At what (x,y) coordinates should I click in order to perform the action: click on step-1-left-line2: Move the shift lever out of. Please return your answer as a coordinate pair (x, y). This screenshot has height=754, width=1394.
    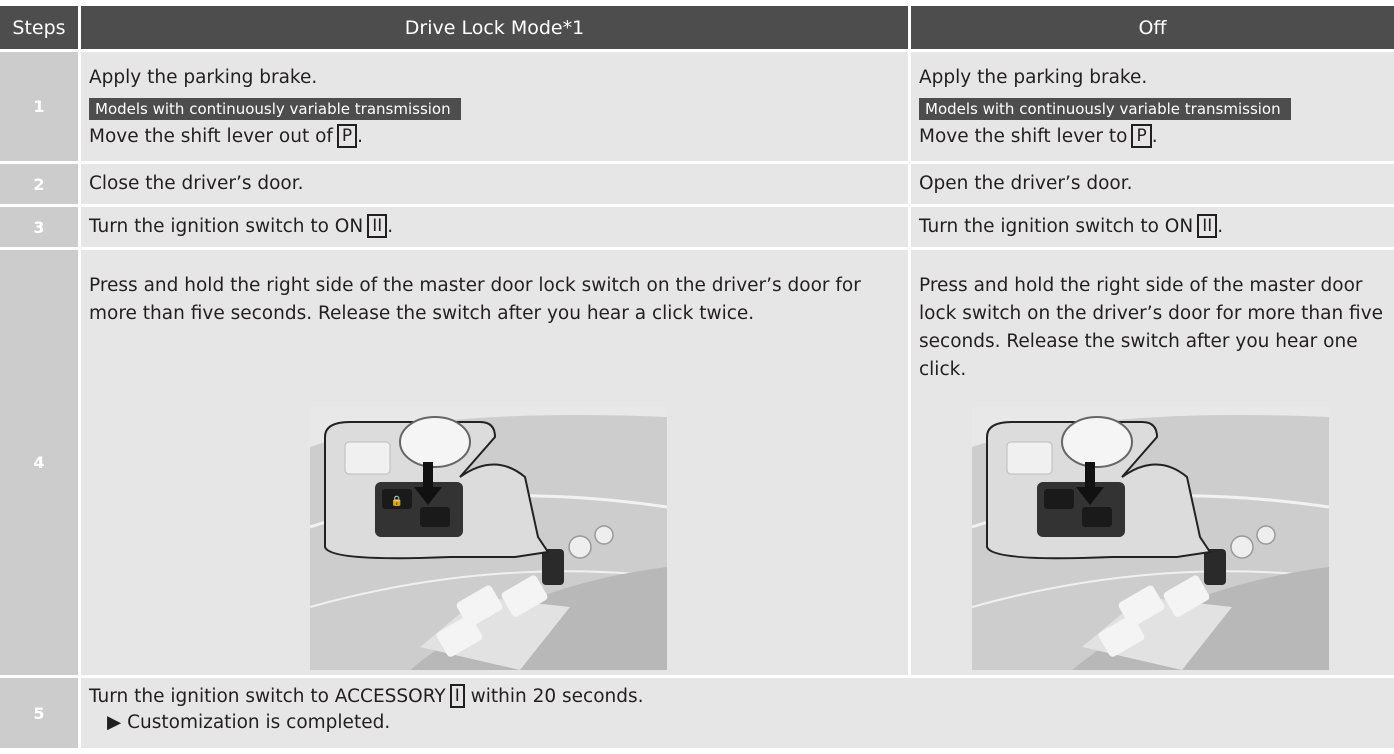
    Looking at the image, I should click on (211, 136).